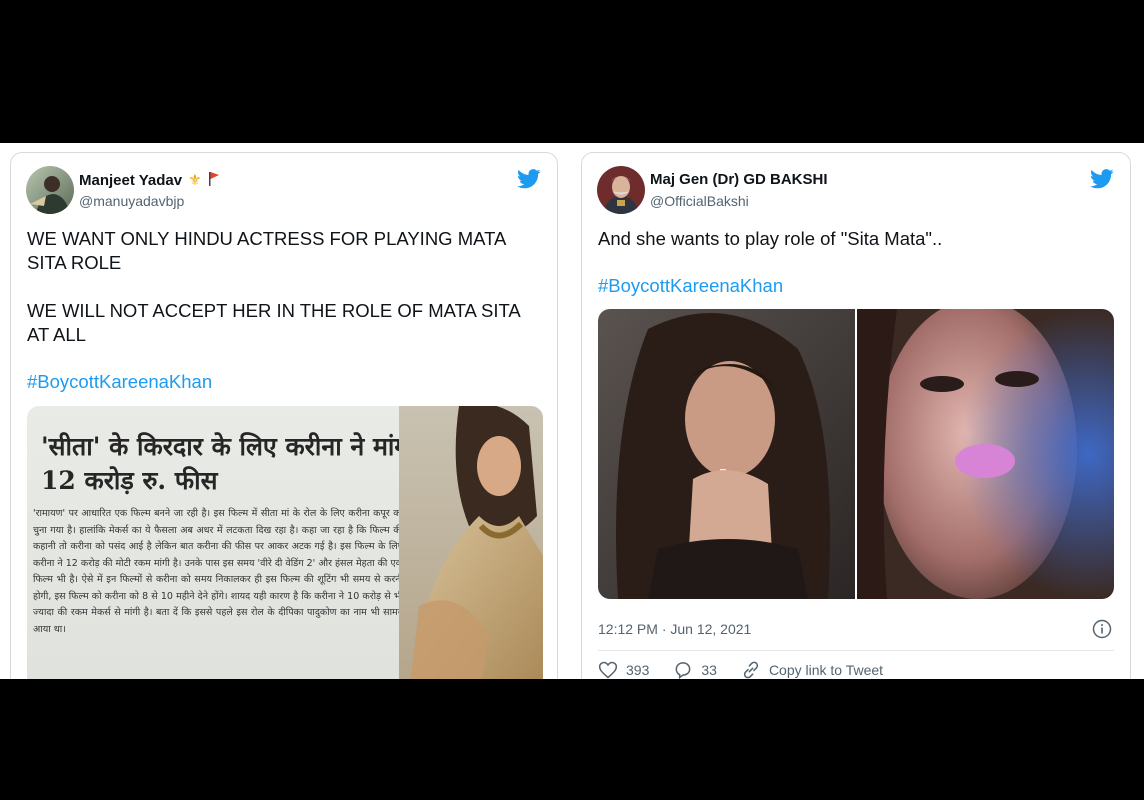 The width and height of the screenshot is (1144, 800). Describe the element at coordinates (623, 669) in the screenshot. I see `like-button: 393` at that location.